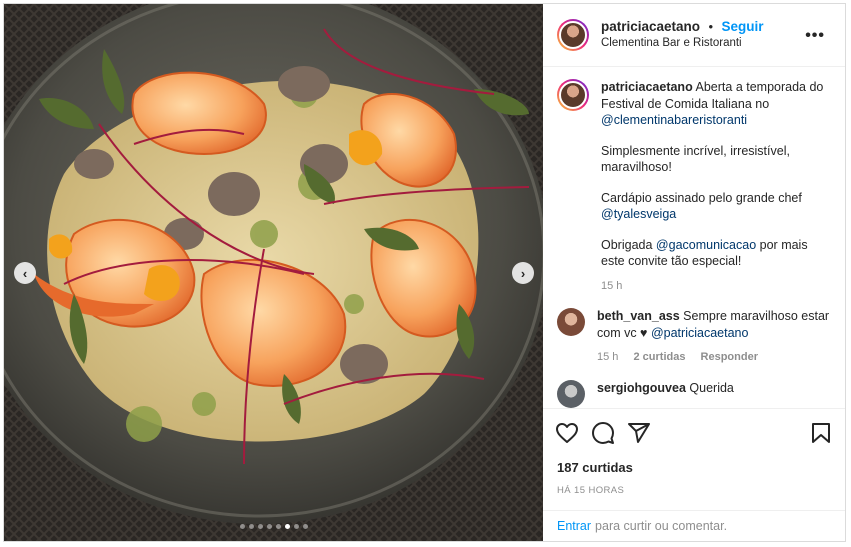 The image size is (851, 547). I want to click on comment-bubble-icon, so click(603, 433).